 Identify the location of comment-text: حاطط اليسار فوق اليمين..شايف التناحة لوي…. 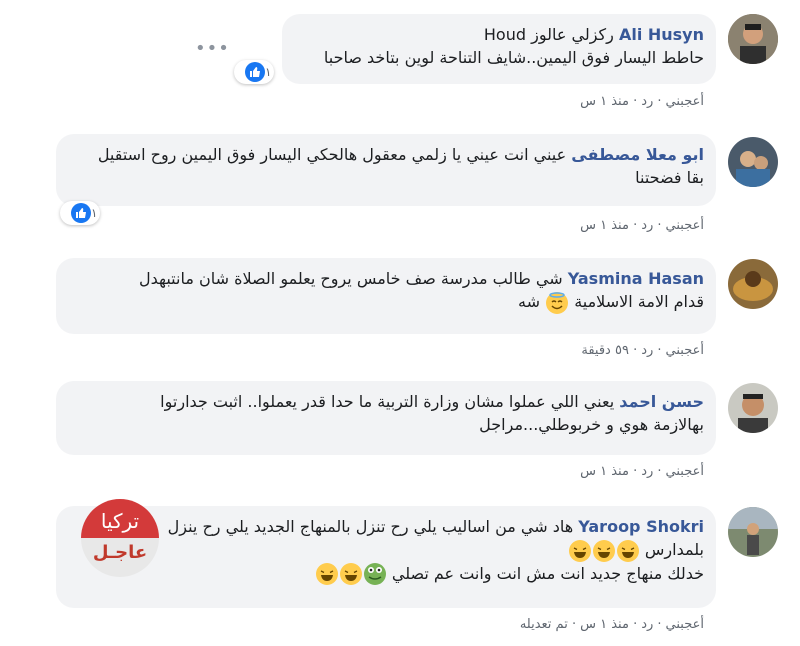
(513, 57).